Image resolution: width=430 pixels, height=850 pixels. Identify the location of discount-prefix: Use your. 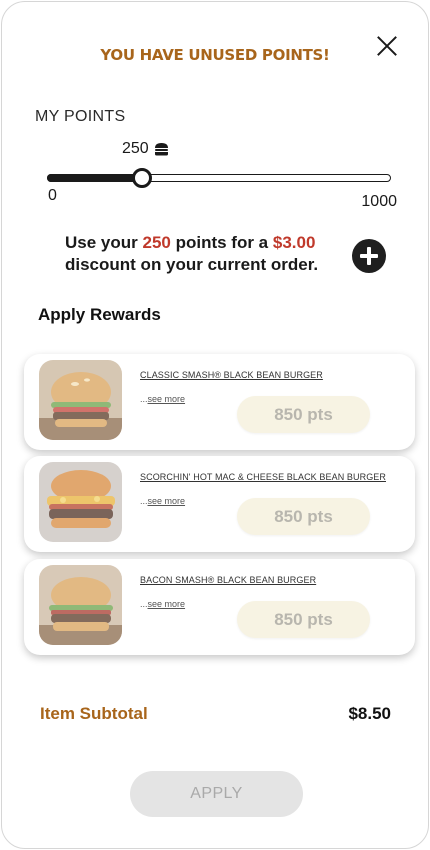
(104, 242).